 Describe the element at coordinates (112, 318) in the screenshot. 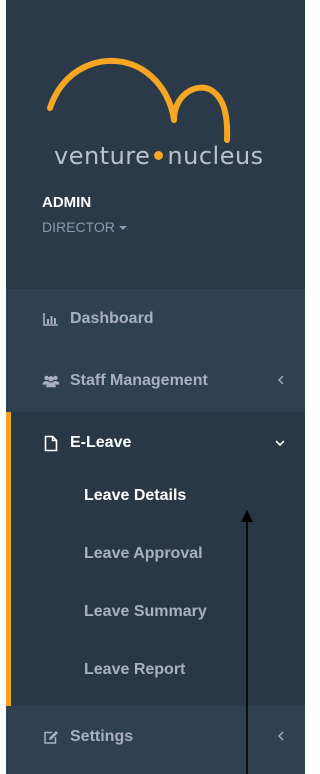

I see `nav-label-dashboard: Dashboard` at that location.